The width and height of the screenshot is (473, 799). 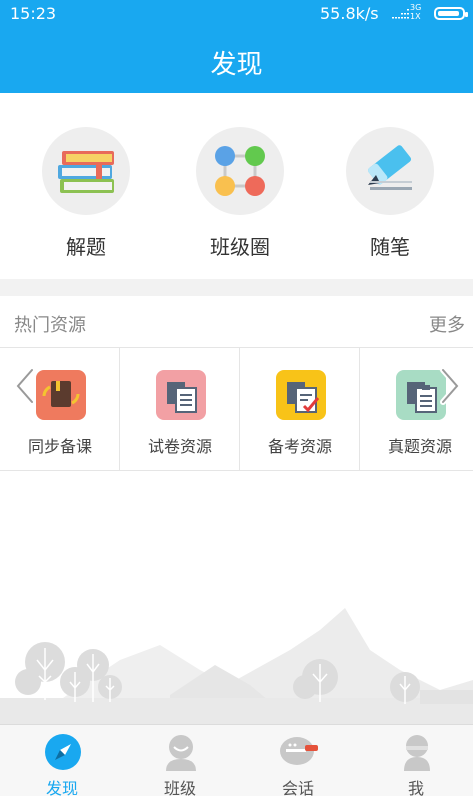 What do you see at coordinates (61, 788) in the screenshot?
I see `tab-discover-label: 发现` at bounding box center [61, 788].